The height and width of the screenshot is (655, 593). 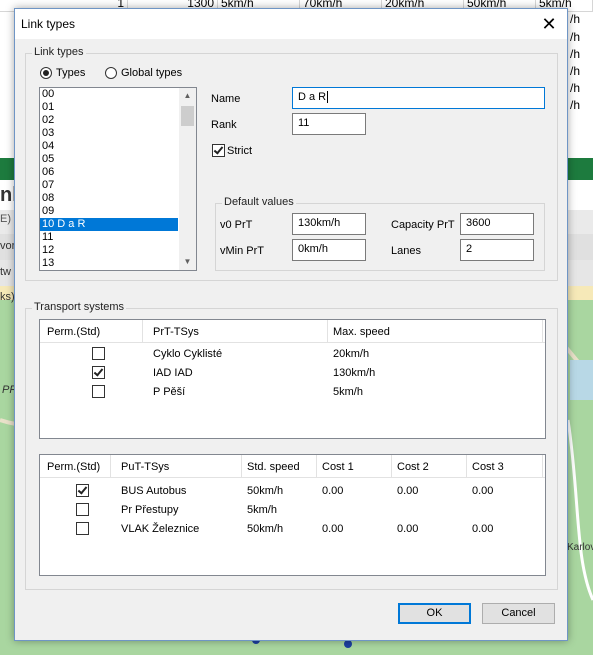 I want to click on types-radio: Types, so click(x=62, y=73).